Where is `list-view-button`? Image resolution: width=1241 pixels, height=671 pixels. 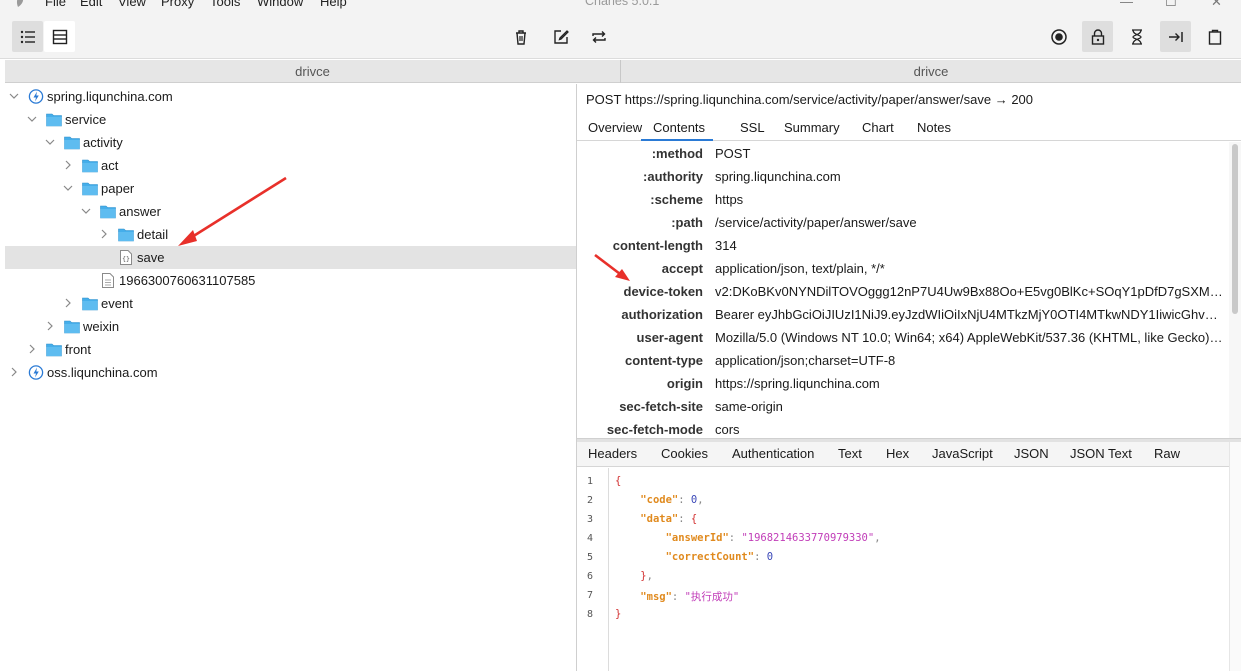
list-view-button is located at coordinates (27, 36).